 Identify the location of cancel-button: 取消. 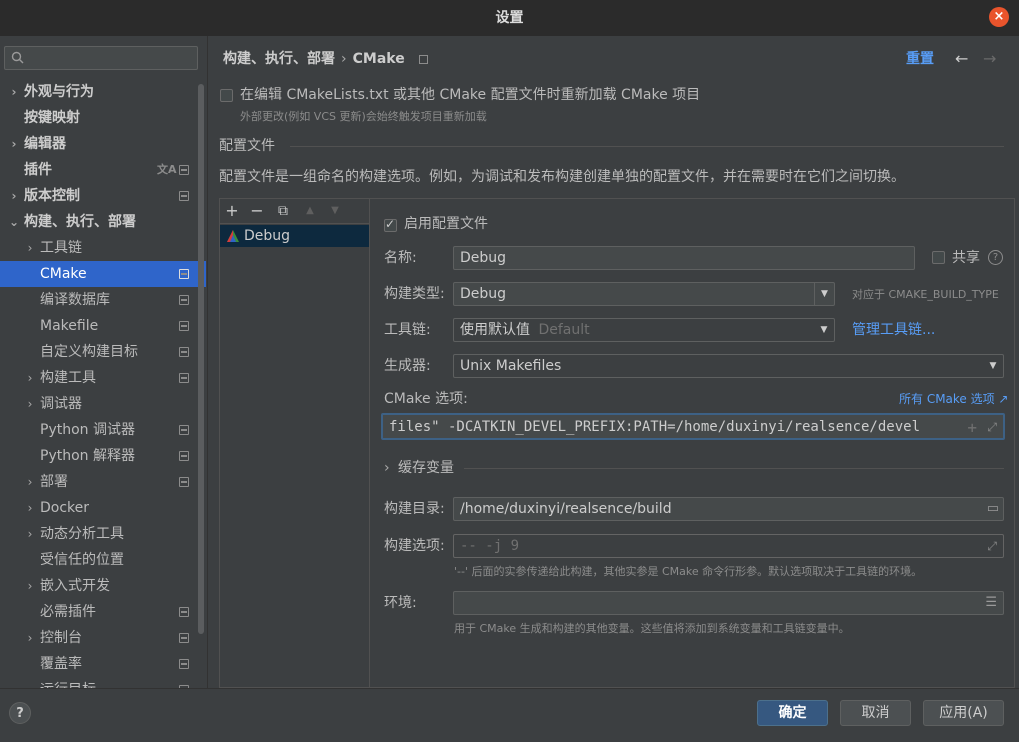
(875, 713).